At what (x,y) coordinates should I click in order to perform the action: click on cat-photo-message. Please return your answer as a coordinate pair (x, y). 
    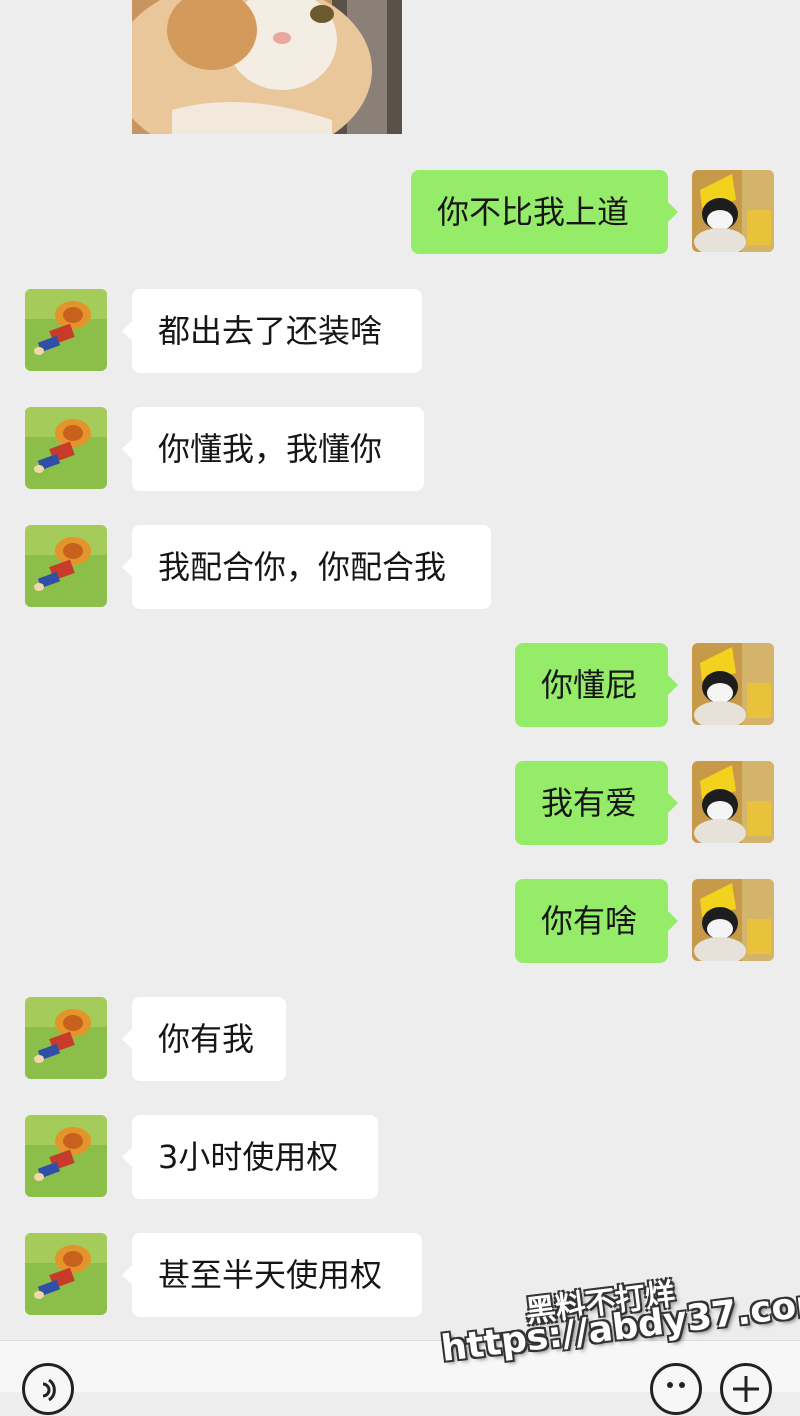
    Looking at the image, I should click on (267, 67).